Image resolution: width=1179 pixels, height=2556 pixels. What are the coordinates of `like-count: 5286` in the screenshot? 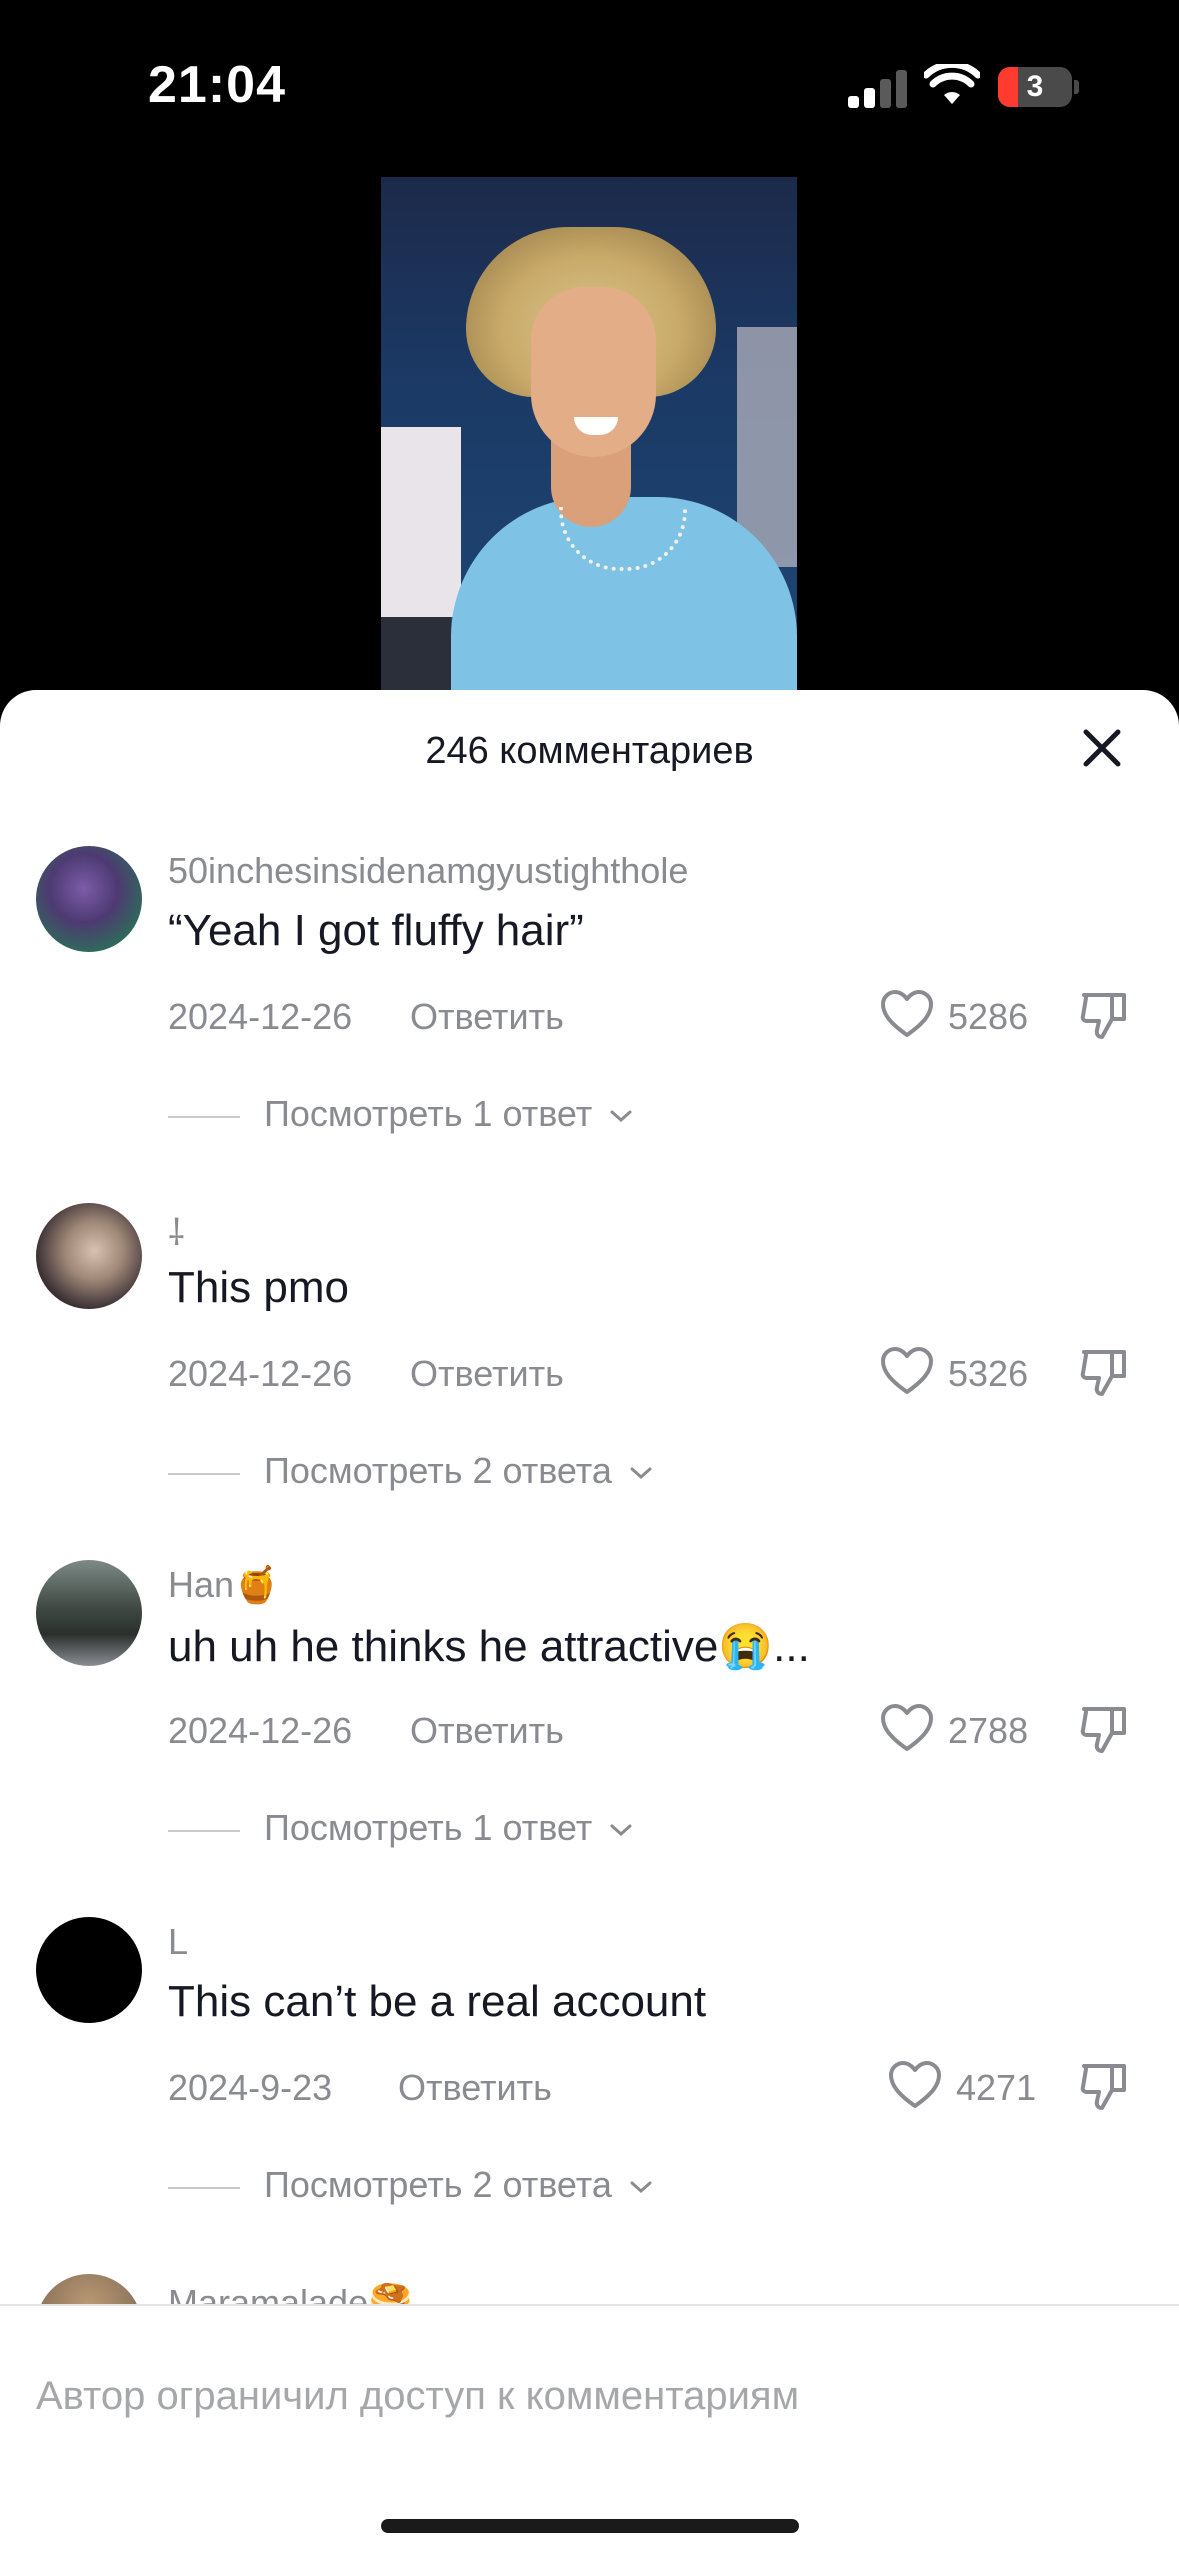 It's located at (988, 1016).